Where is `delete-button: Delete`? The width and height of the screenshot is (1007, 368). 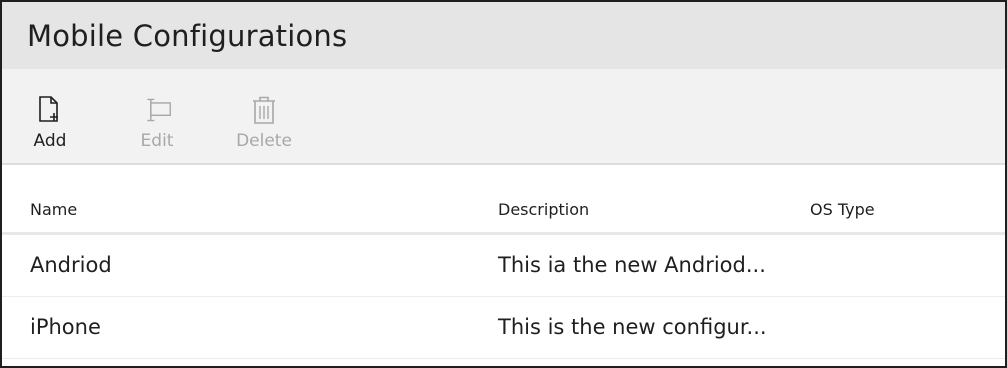
delete-button: Delete is located at coordinates (264, 116).